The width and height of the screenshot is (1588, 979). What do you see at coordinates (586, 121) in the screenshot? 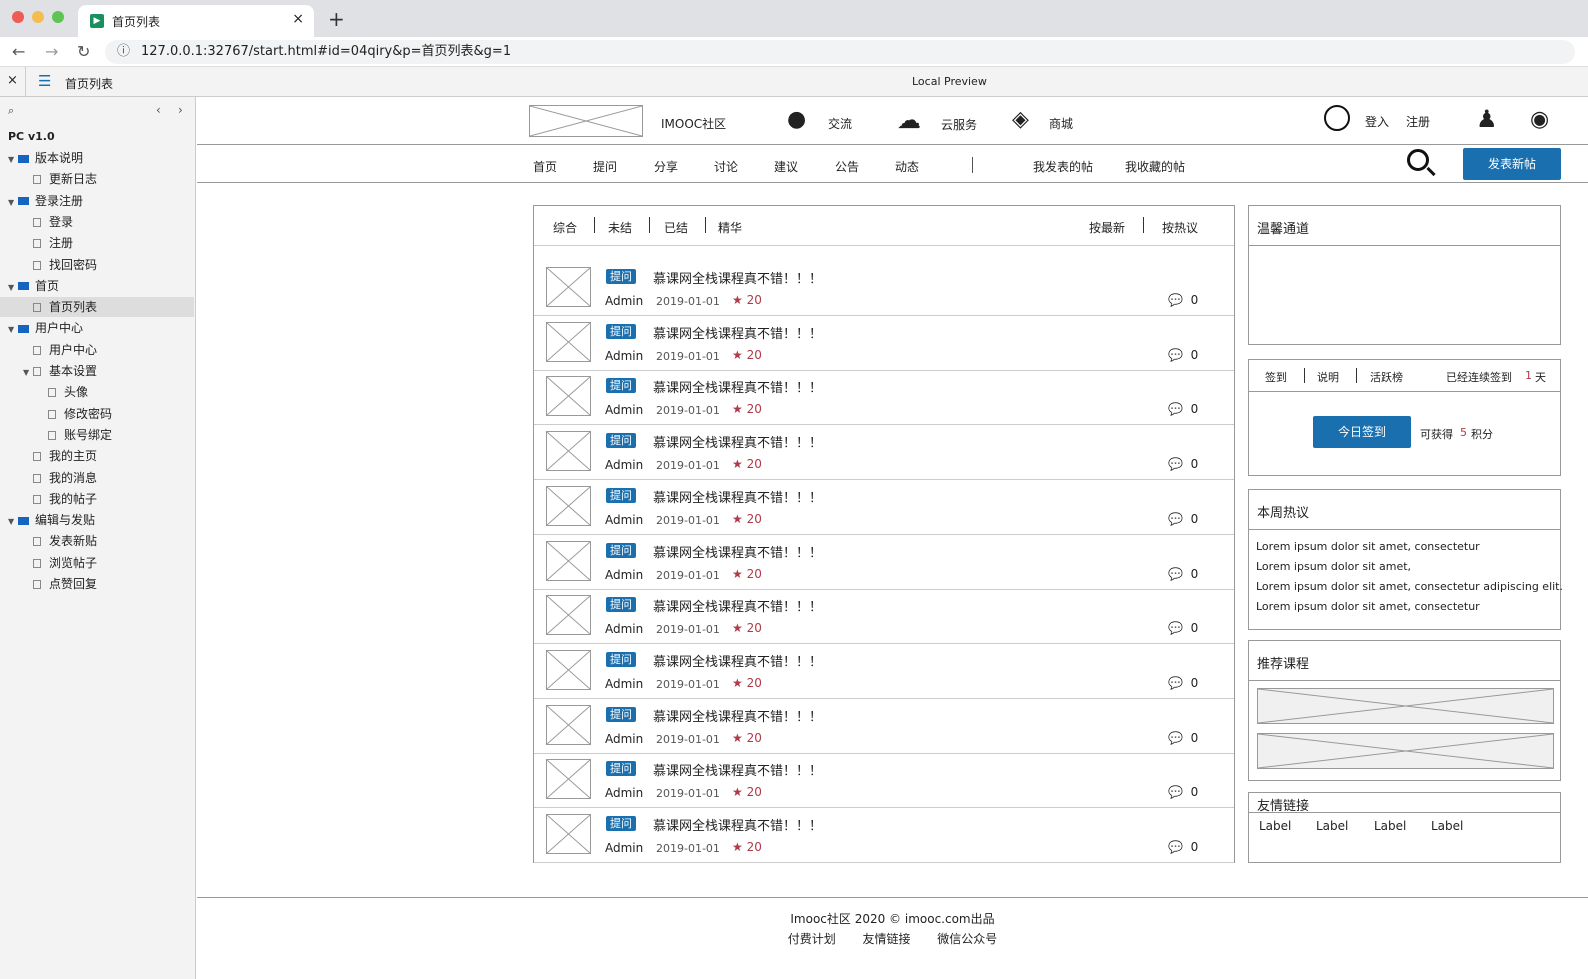
I see `logo-placeholder` at bounding box center [586, 121].